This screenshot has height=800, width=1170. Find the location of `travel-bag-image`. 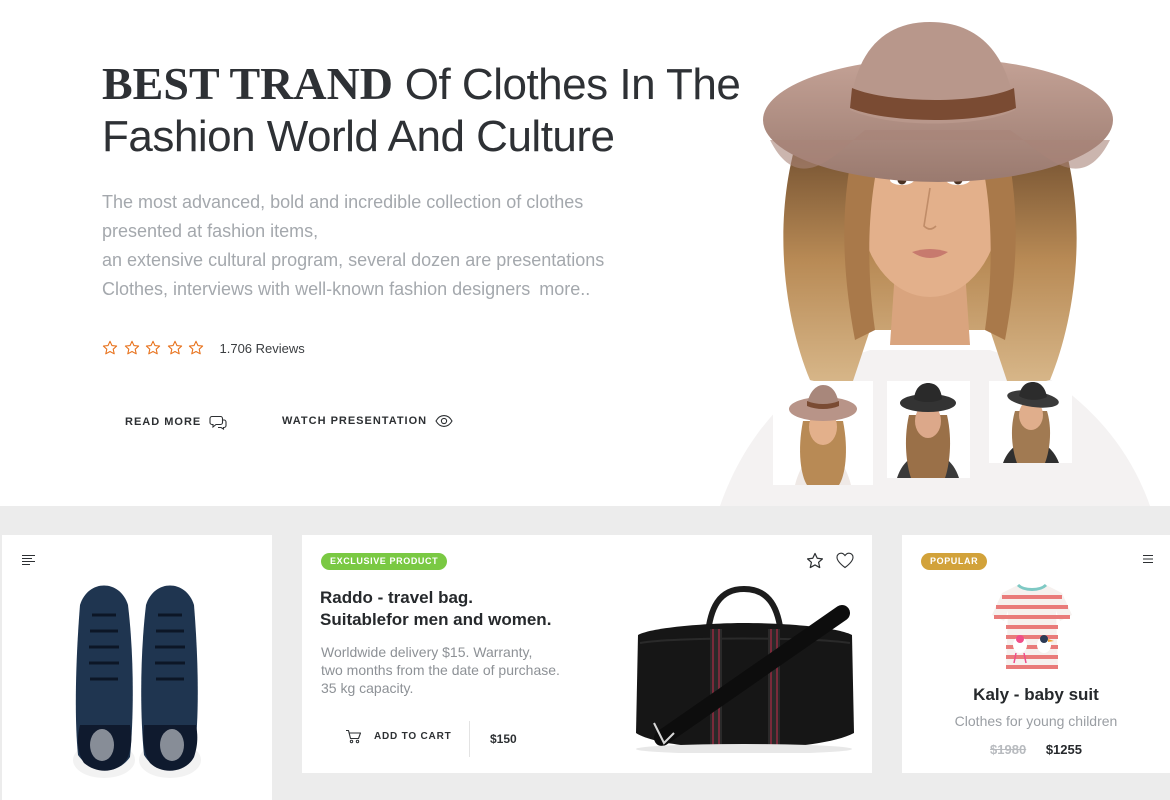

travel-bag-image is located at coordinates (745, 669).